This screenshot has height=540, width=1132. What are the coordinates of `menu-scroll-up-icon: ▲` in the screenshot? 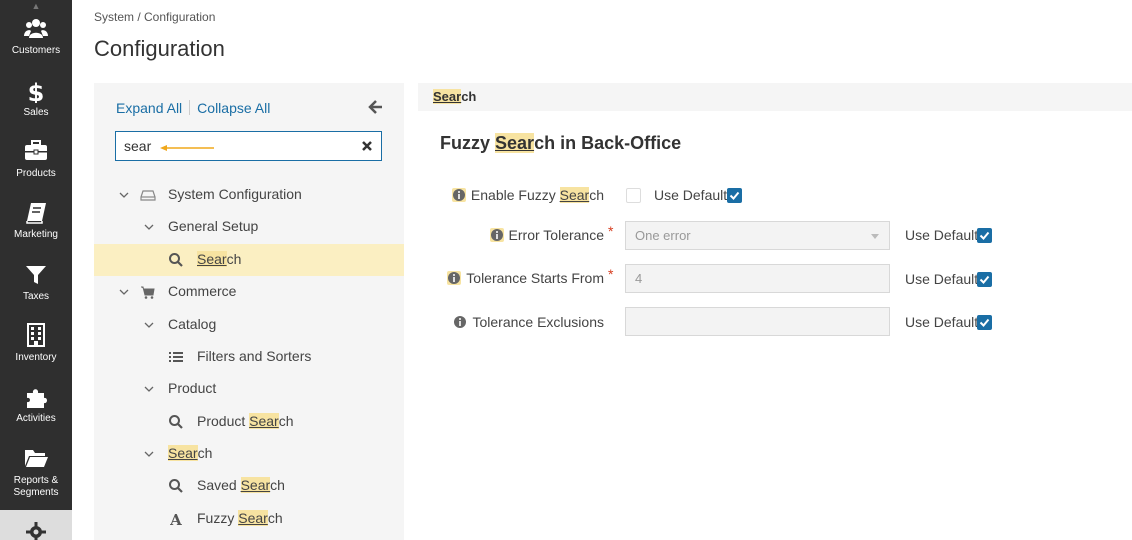 It's located at (36, 6).